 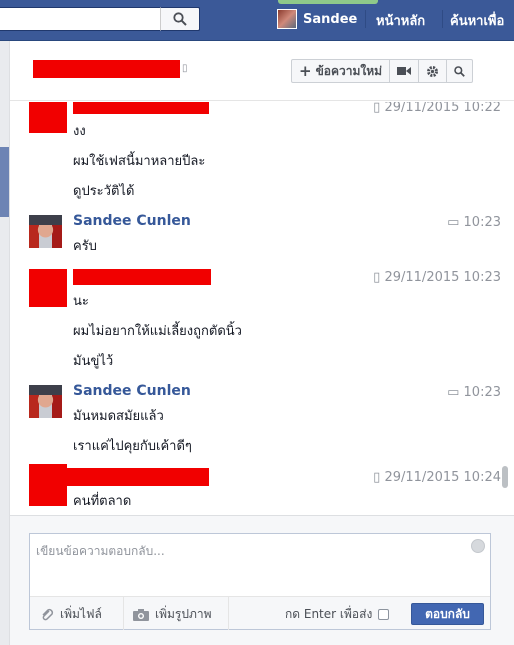 I want to click on message-timestamp: ▯ 29/11/2015 10:24, so click(x=437, y=477).